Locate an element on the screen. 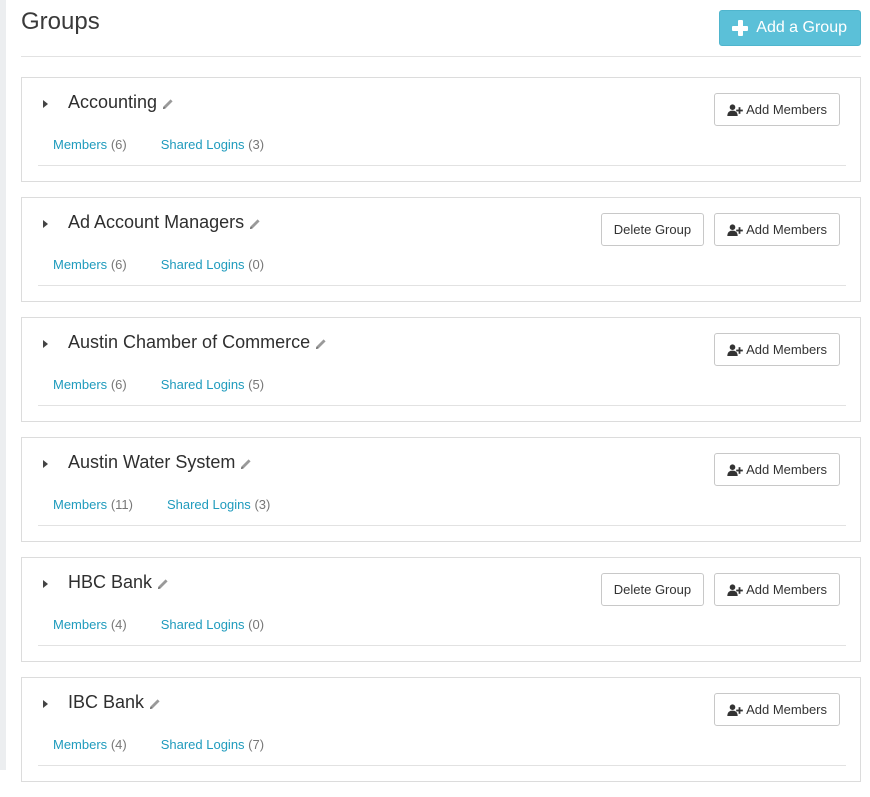  group-links: Members (4) Shared Logins (0) is located at coordinates (158, 624).